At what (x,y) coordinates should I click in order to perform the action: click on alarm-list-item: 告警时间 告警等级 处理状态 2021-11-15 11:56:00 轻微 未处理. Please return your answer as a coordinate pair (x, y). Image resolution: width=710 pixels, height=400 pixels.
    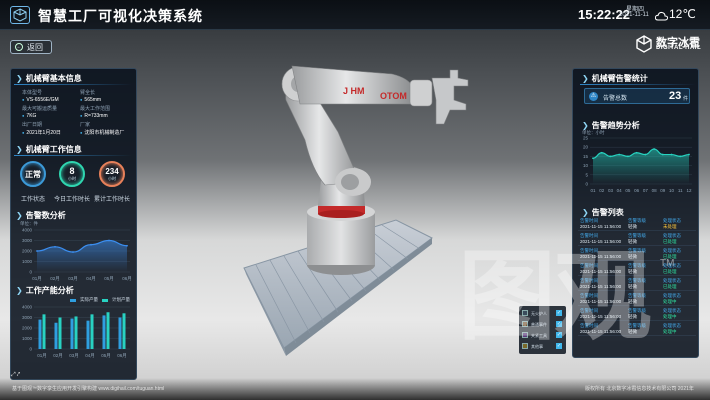
    Looking at the image, I should click on (637, 224).